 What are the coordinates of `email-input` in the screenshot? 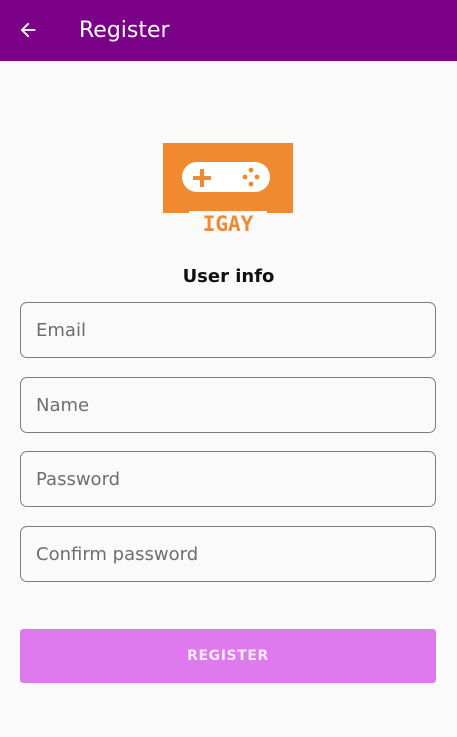 It's located at (228, 330).